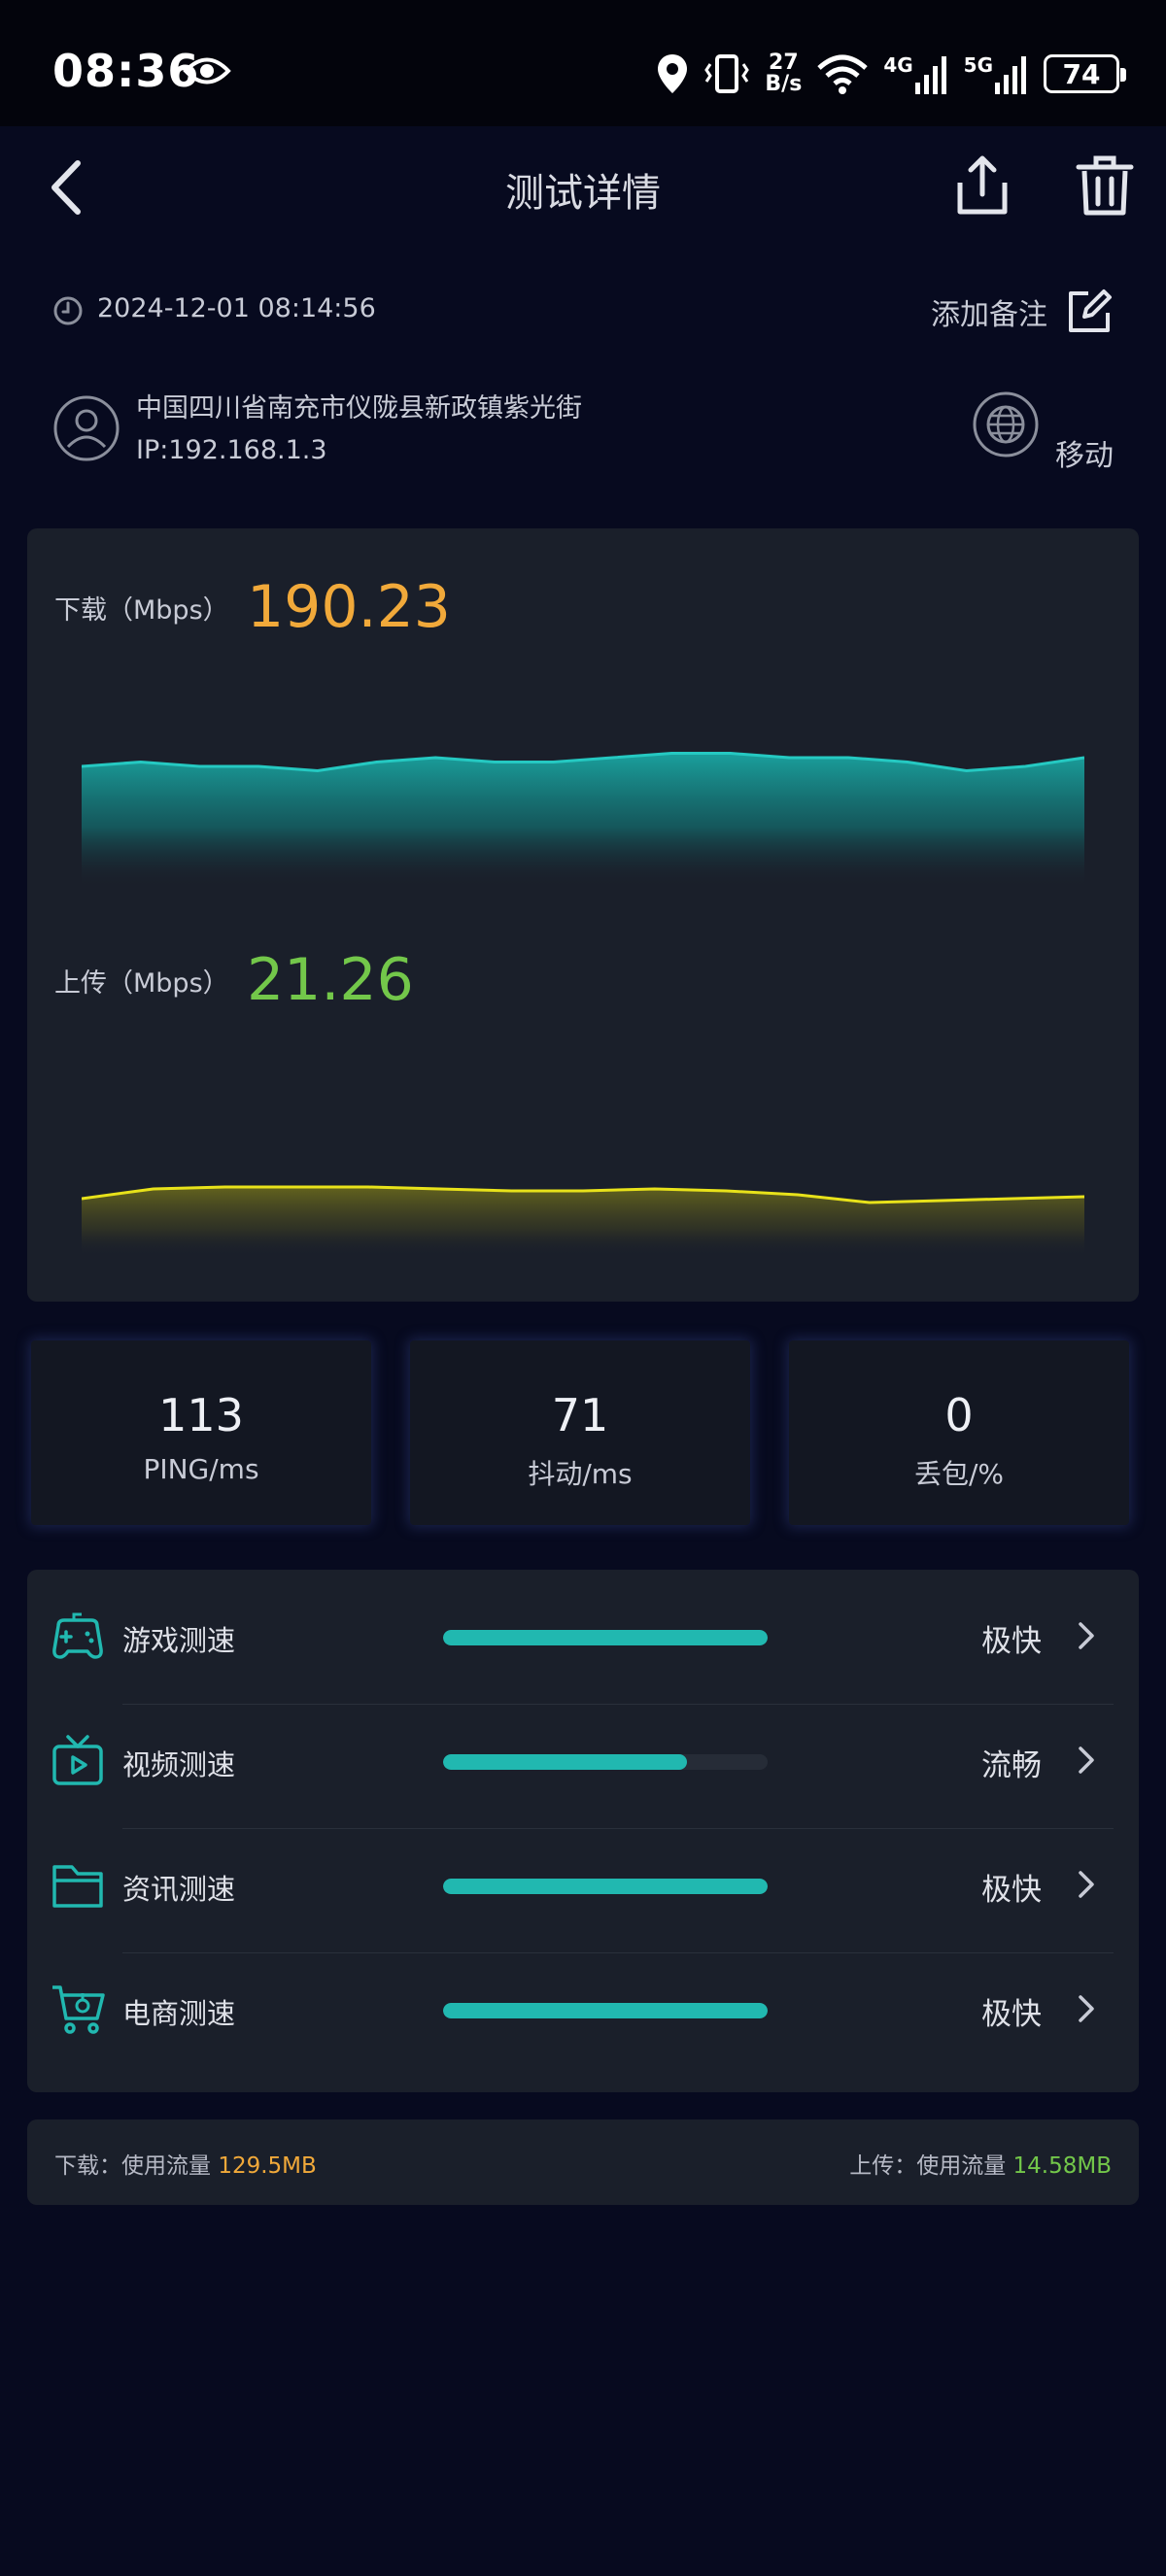 This screenshot has width=1166, height=2576. What do you see at coordinates (982, 185) in the screenshot?
I see `share-button` at bounding box center [982, 185].